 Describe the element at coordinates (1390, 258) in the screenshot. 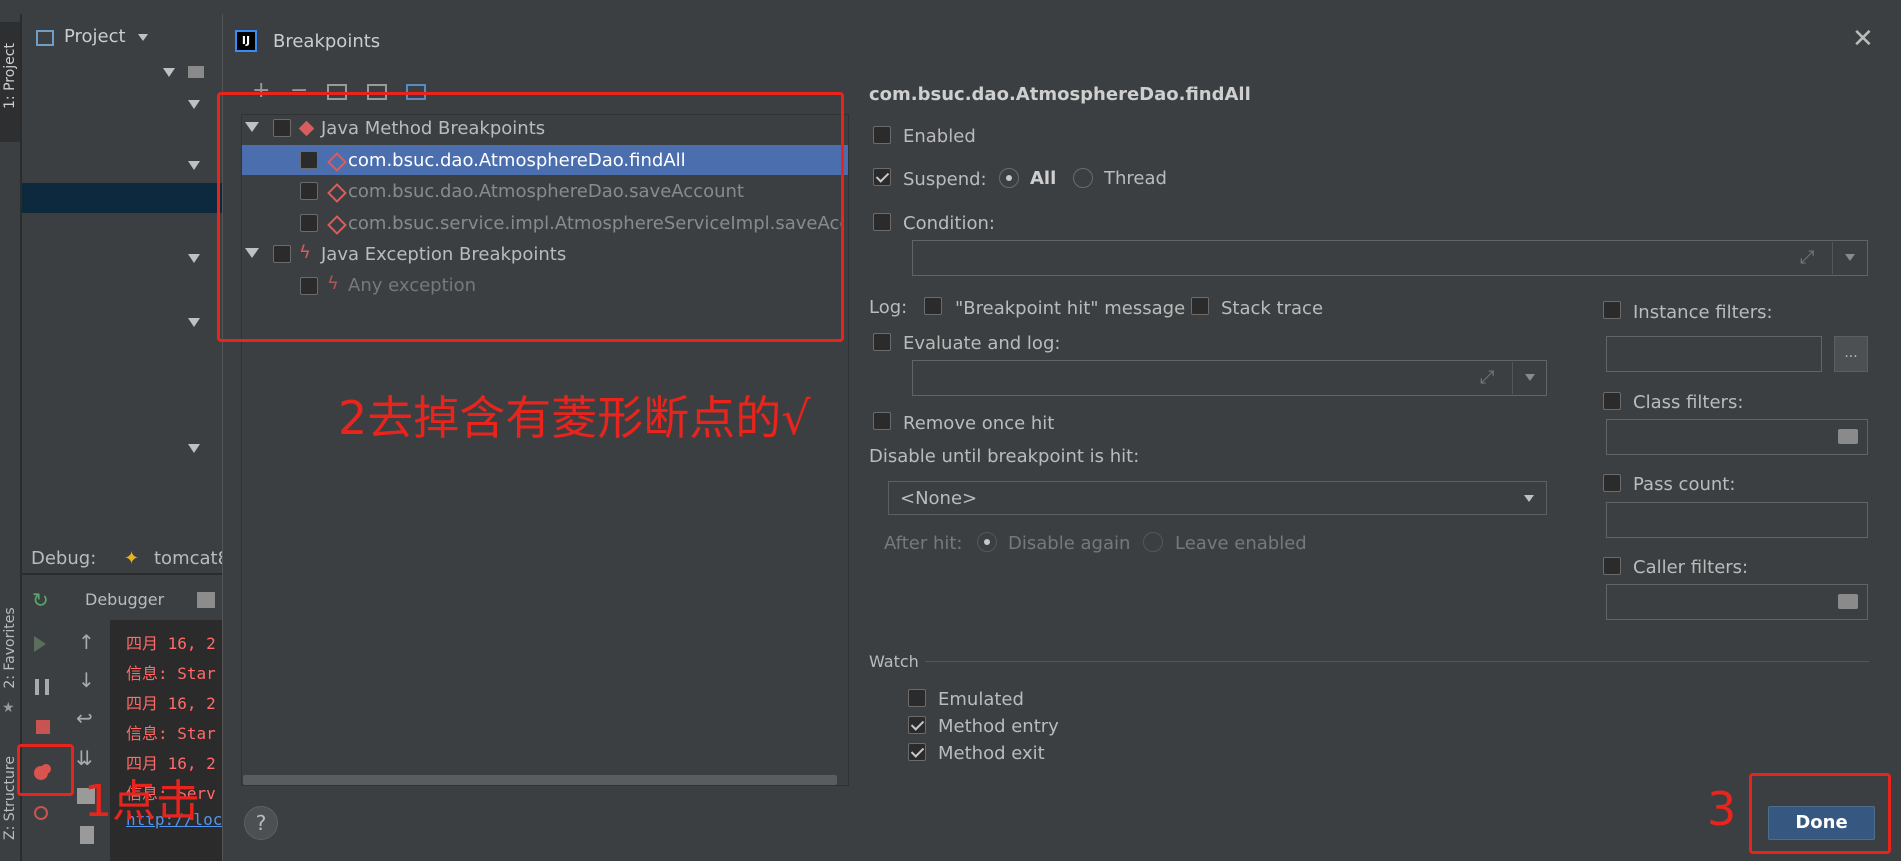

I see `condition-input` at that location.